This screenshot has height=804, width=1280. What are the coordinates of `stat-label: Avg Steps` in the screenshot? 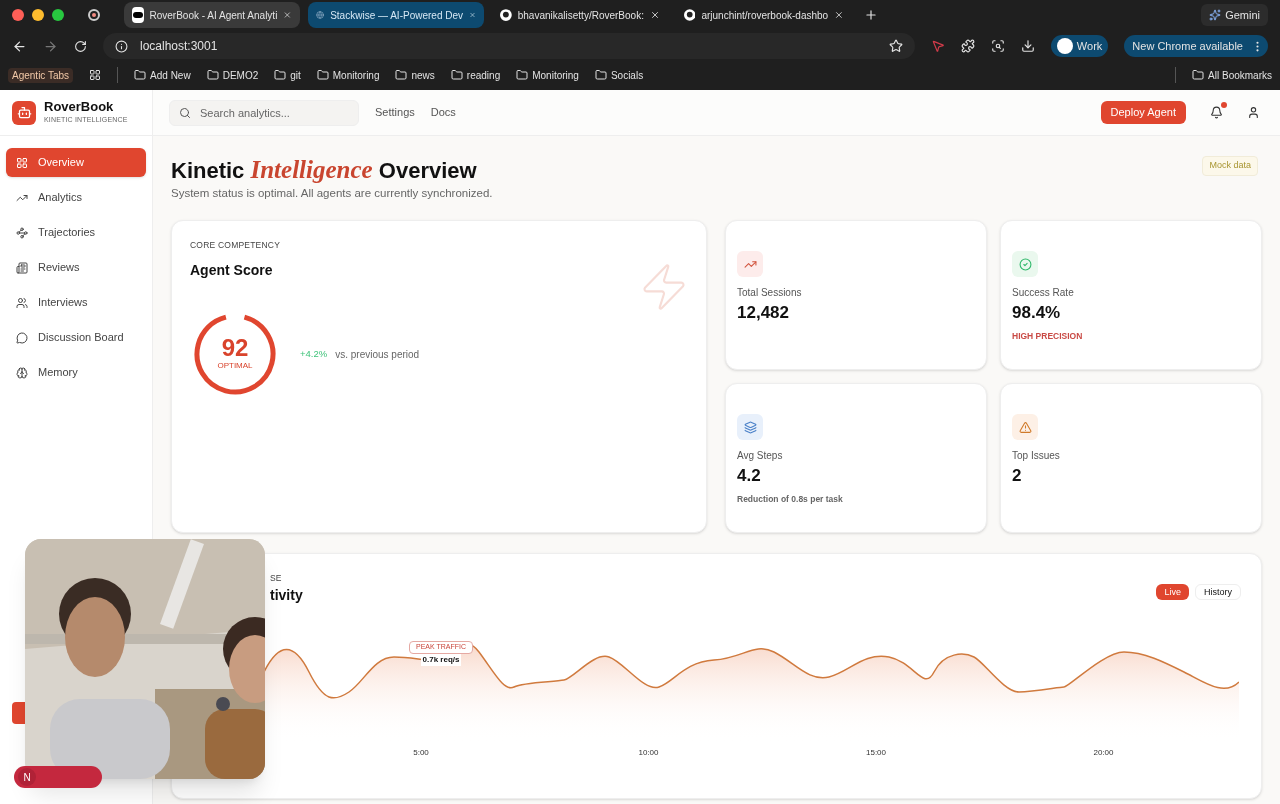 It's located at (760, 456).